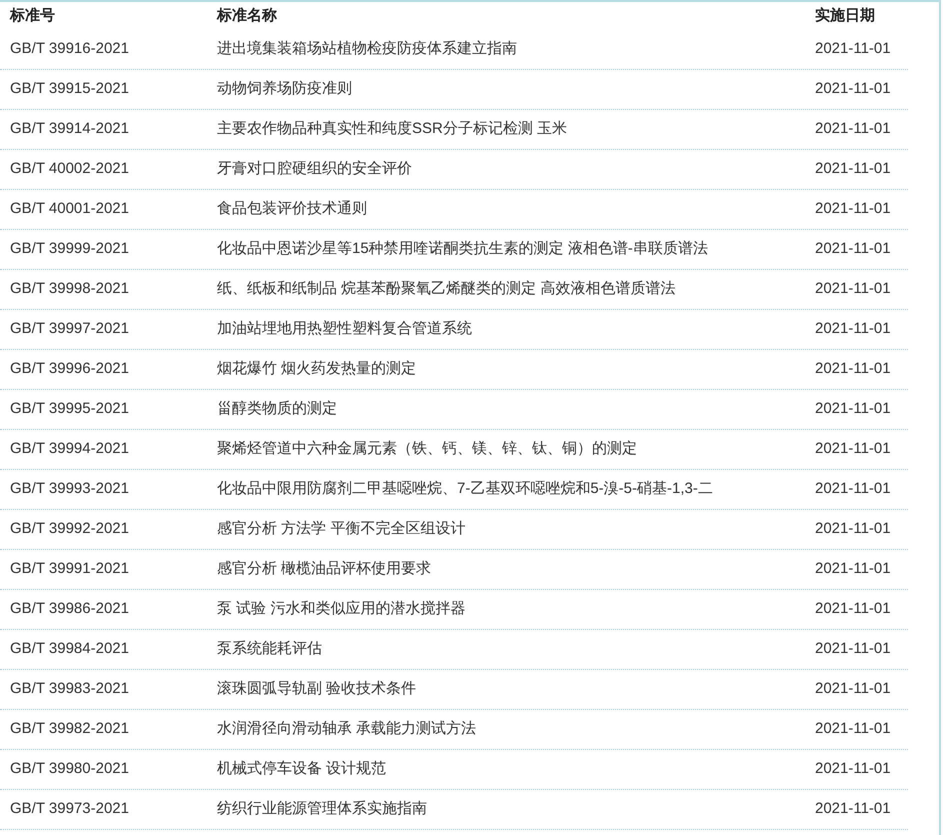 The image size is (943, 835). What do you see at coordinates (69, 209) in the screenshot?
I see `table-cell-text: GB/T 40001-2021` at bounding box center [69, 209].